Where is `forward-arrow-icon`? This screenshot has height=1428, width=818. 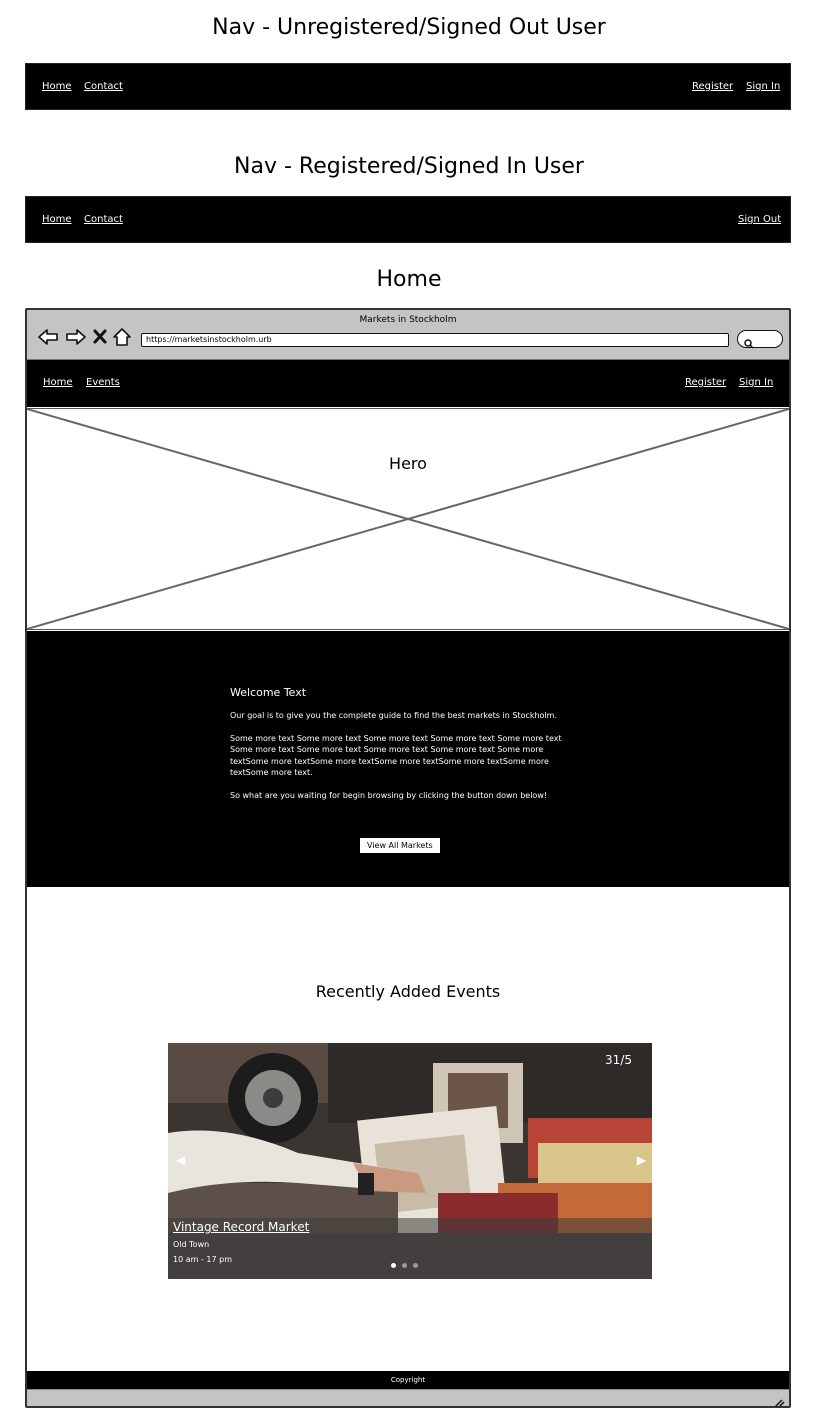 forward-arrow-icon is located at coordinates (76, 337).